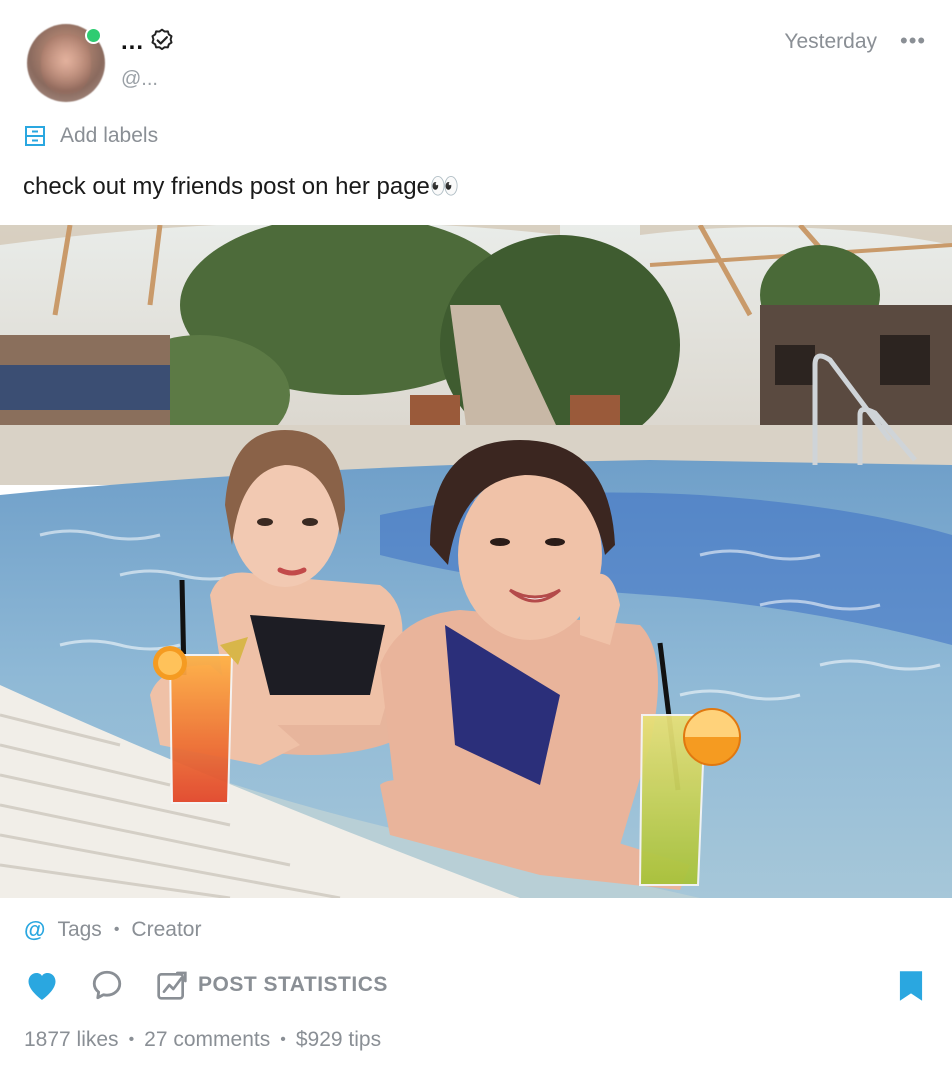  What do you see at coordinates (293, 984) in the screenshot?
I see `post-statistics-label: POST STATISTICS` at bounding box center [293, 984].